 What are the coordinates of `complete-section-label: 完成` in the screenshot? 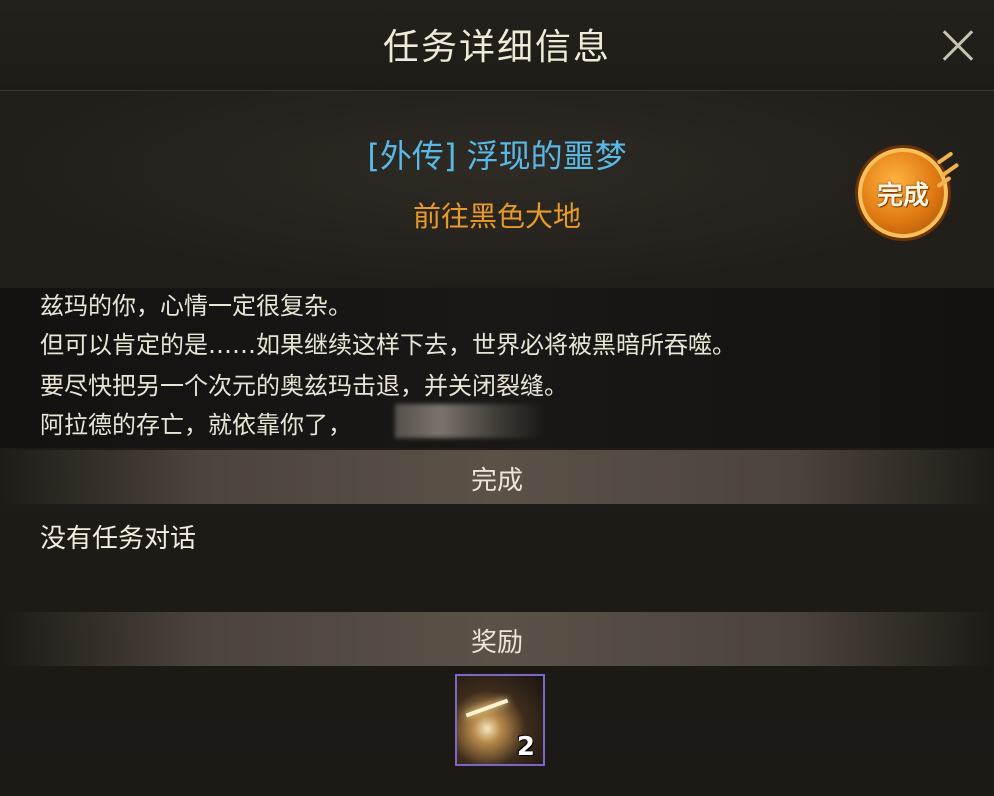 It's located at (496, 481).